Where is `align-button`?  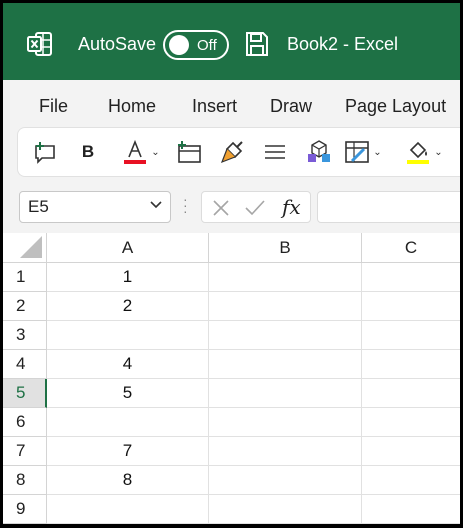 align-button is located at coordinates (275, 152).